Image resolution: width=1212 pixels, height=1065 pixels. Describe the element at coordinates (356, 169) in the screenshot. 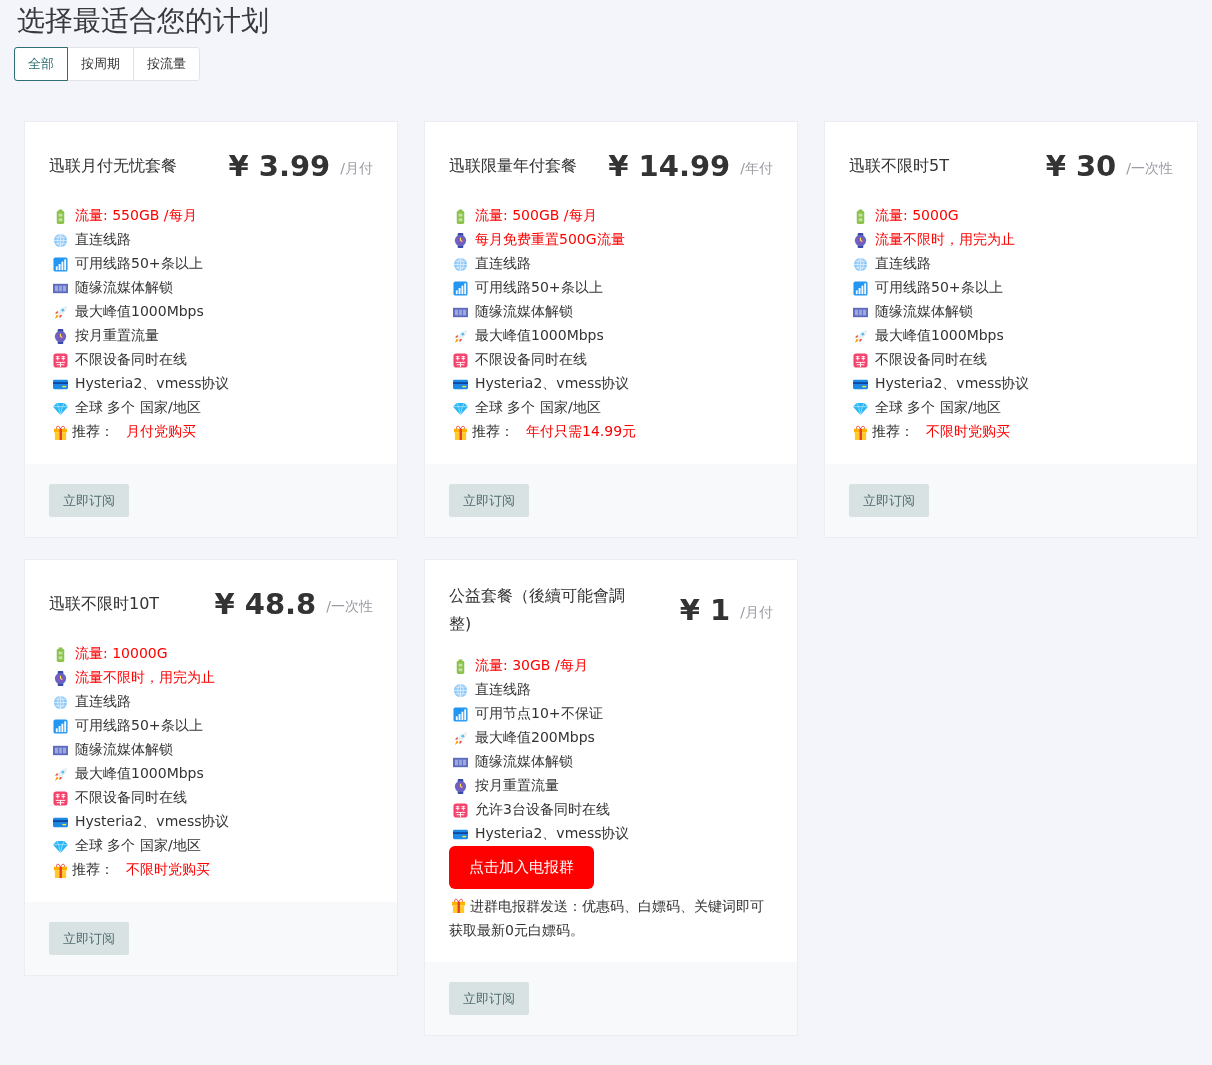

I see `billing-period: /月付` at that location.